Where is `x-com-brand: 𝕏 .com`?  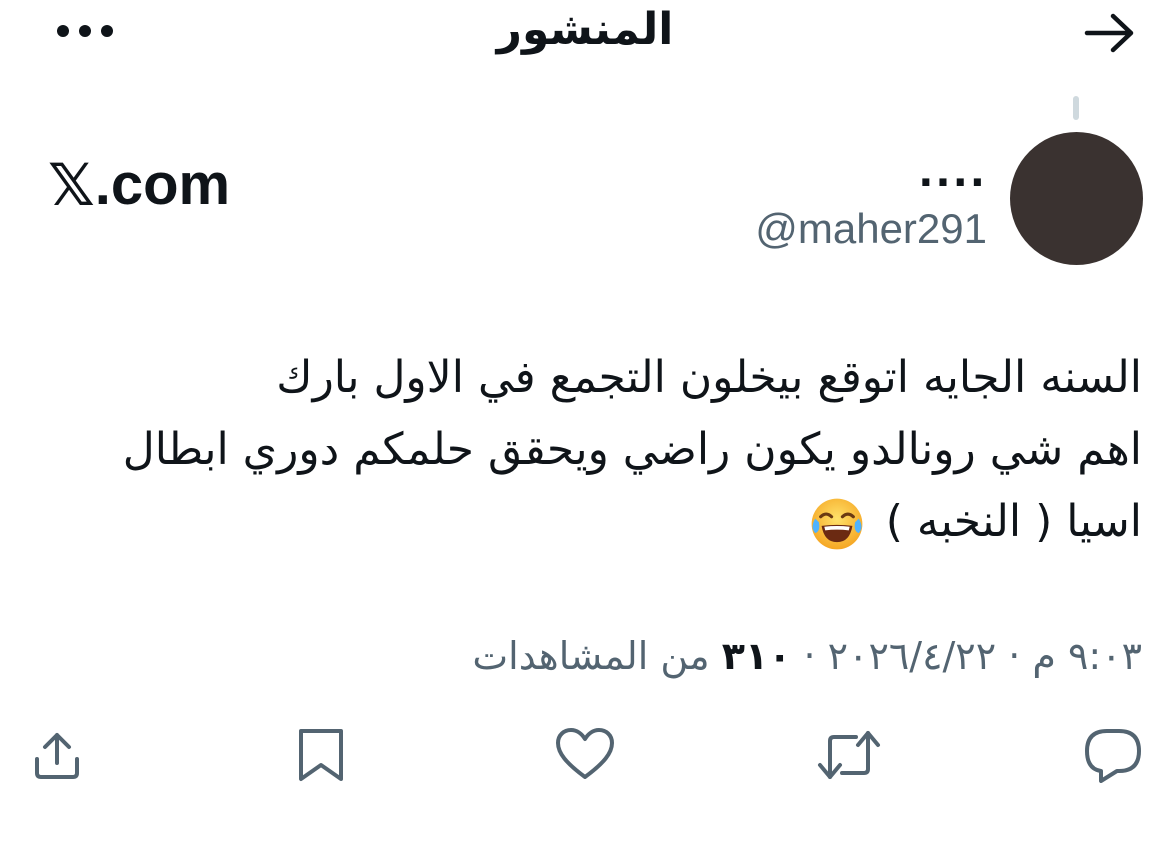 x-com-brand: 𝕏 .com is located at coordinates (168, 185).